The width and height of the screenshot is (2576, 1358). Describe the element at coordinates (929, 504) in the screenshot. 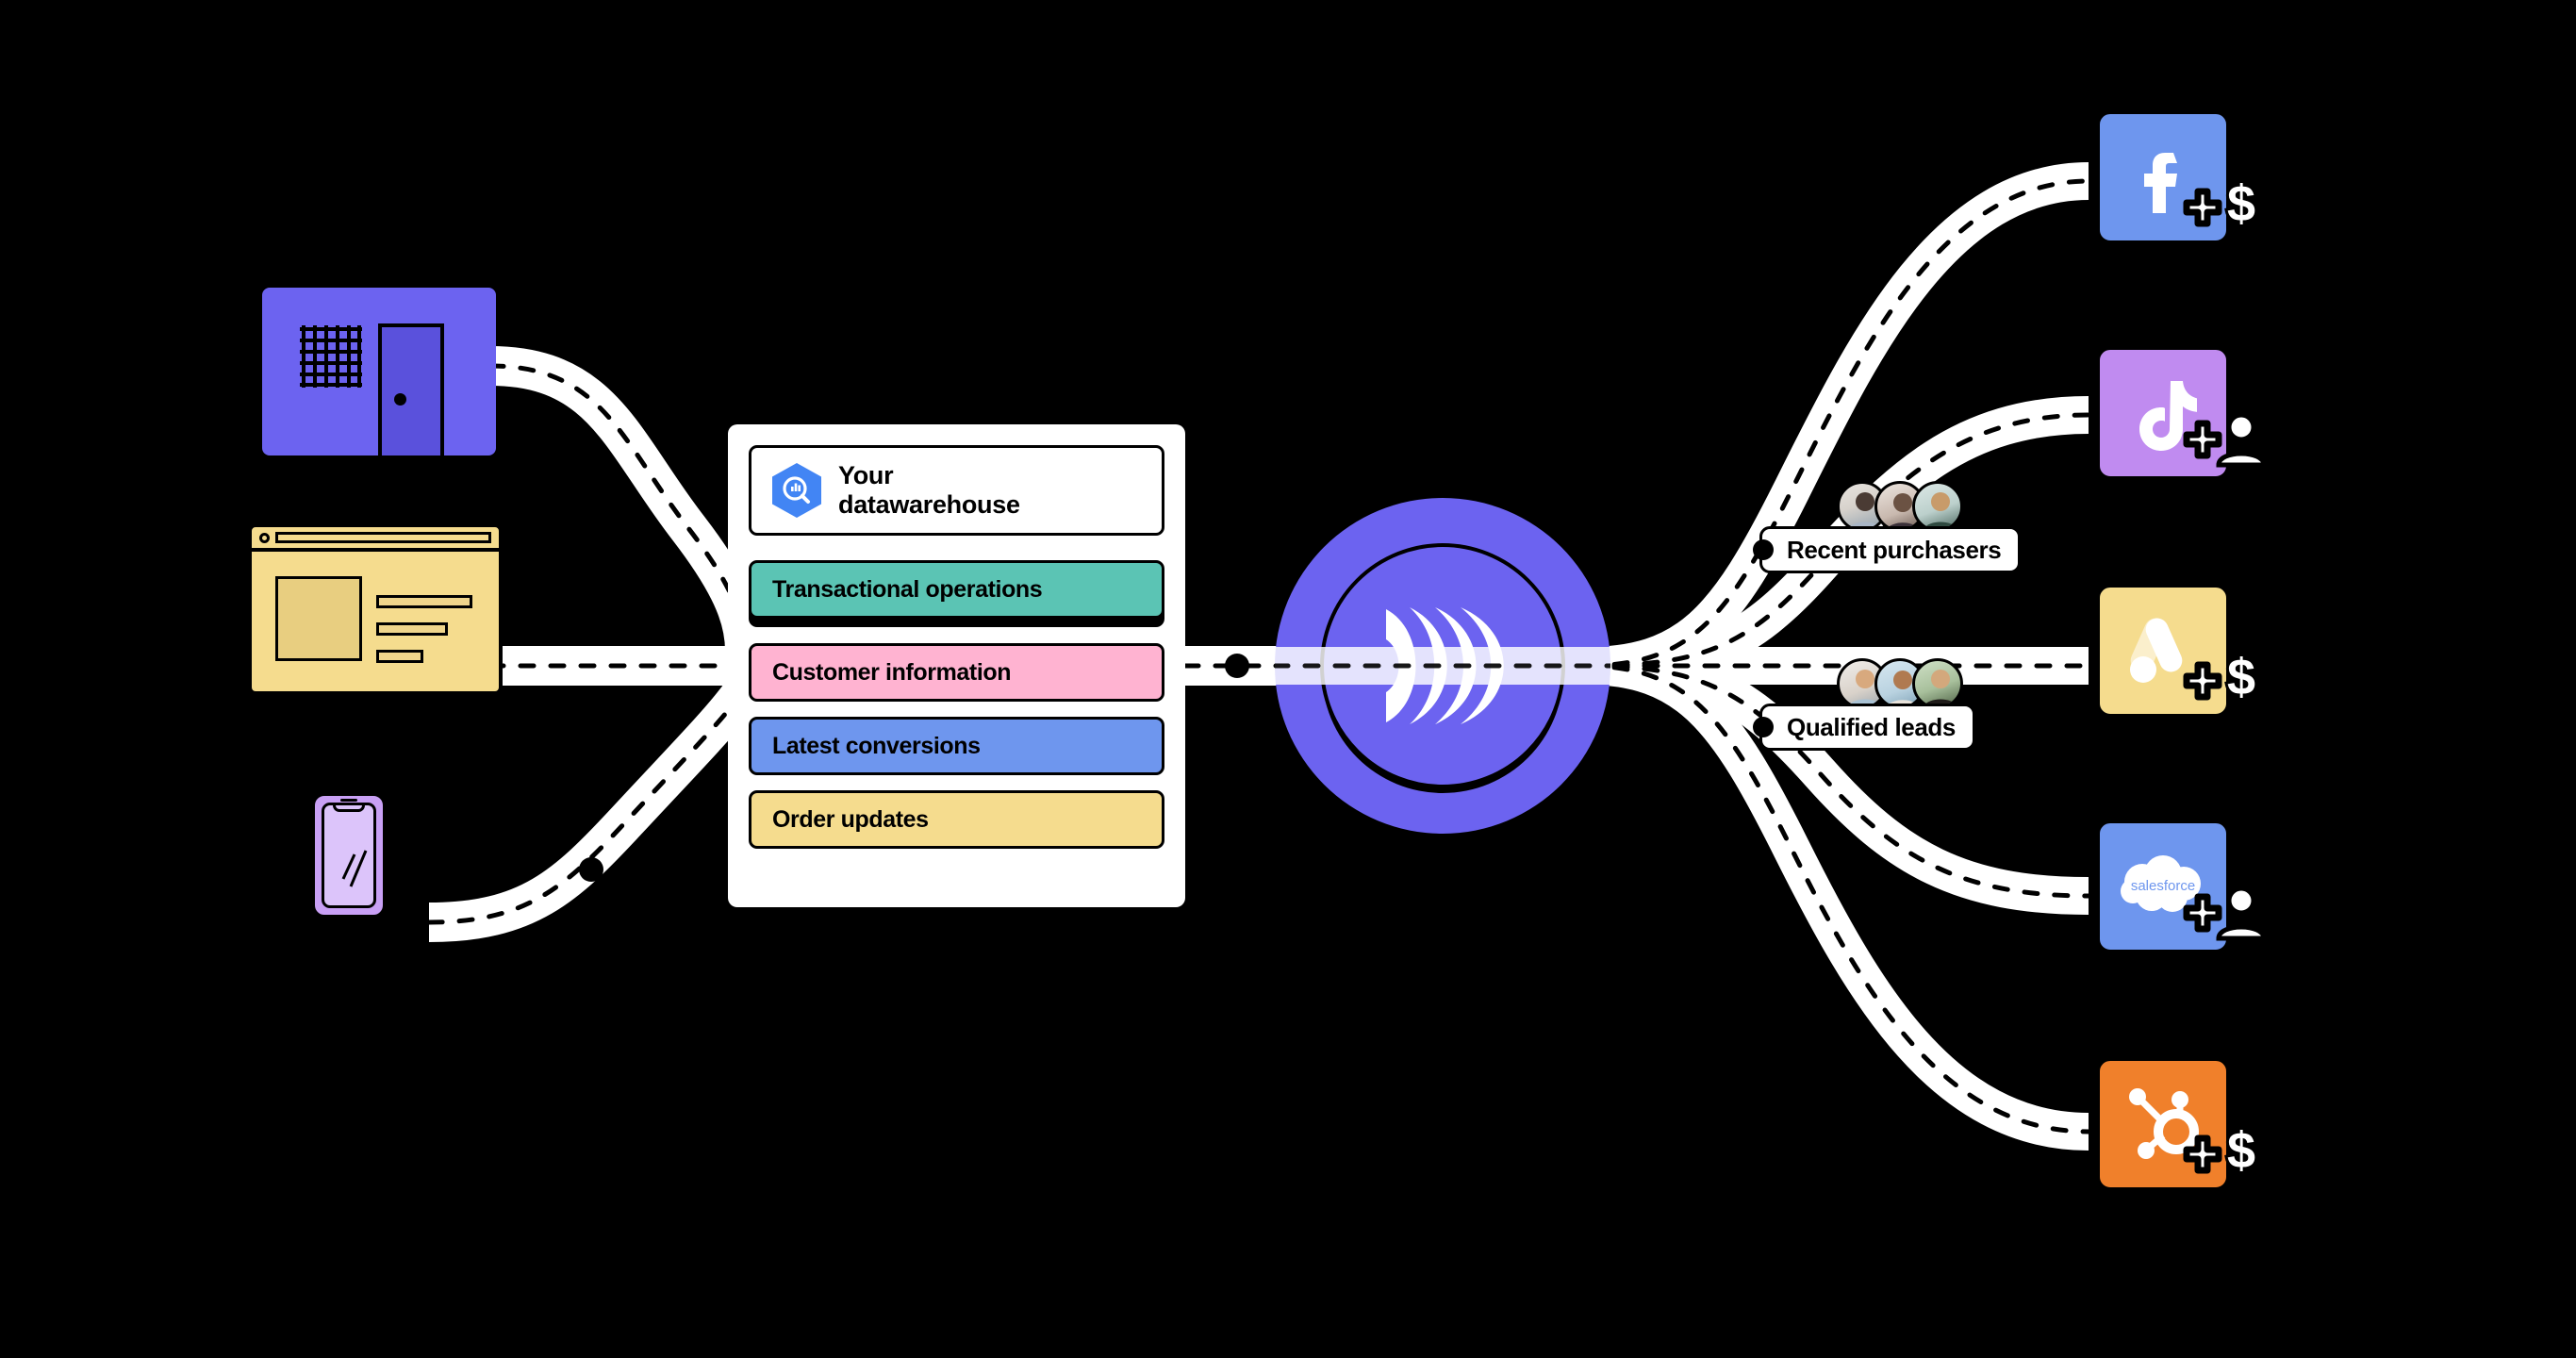

I see `datawarehouse-title-line2: datawarehouse` at that location.